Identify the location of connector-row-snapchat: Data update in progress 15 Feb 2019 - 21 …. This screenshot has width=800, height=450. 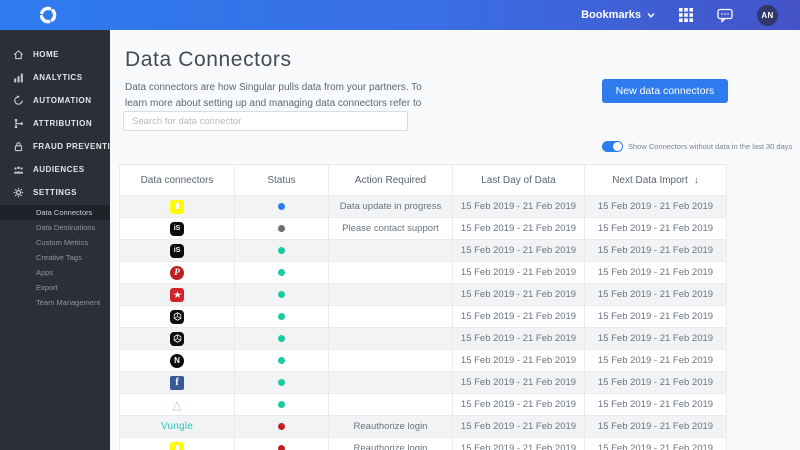
(423, 206).